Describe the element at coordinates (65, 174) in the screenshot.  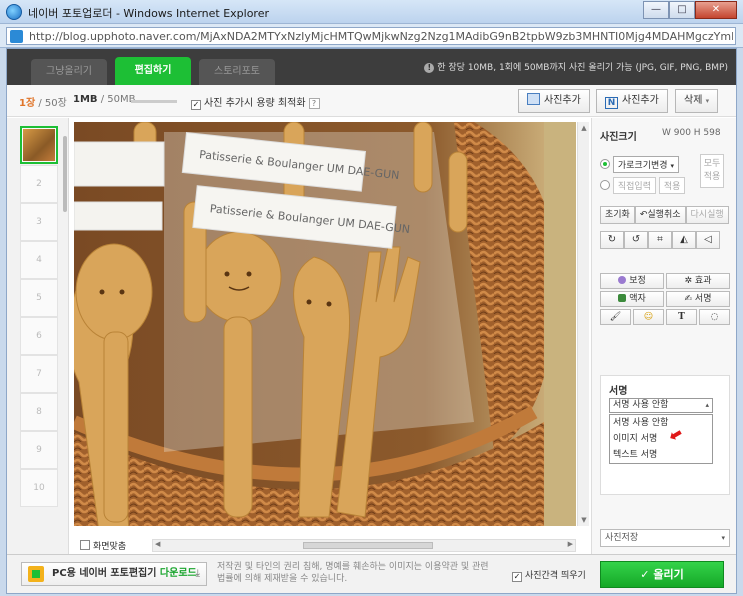
I see `thumbnail-scrollbar` at that location.